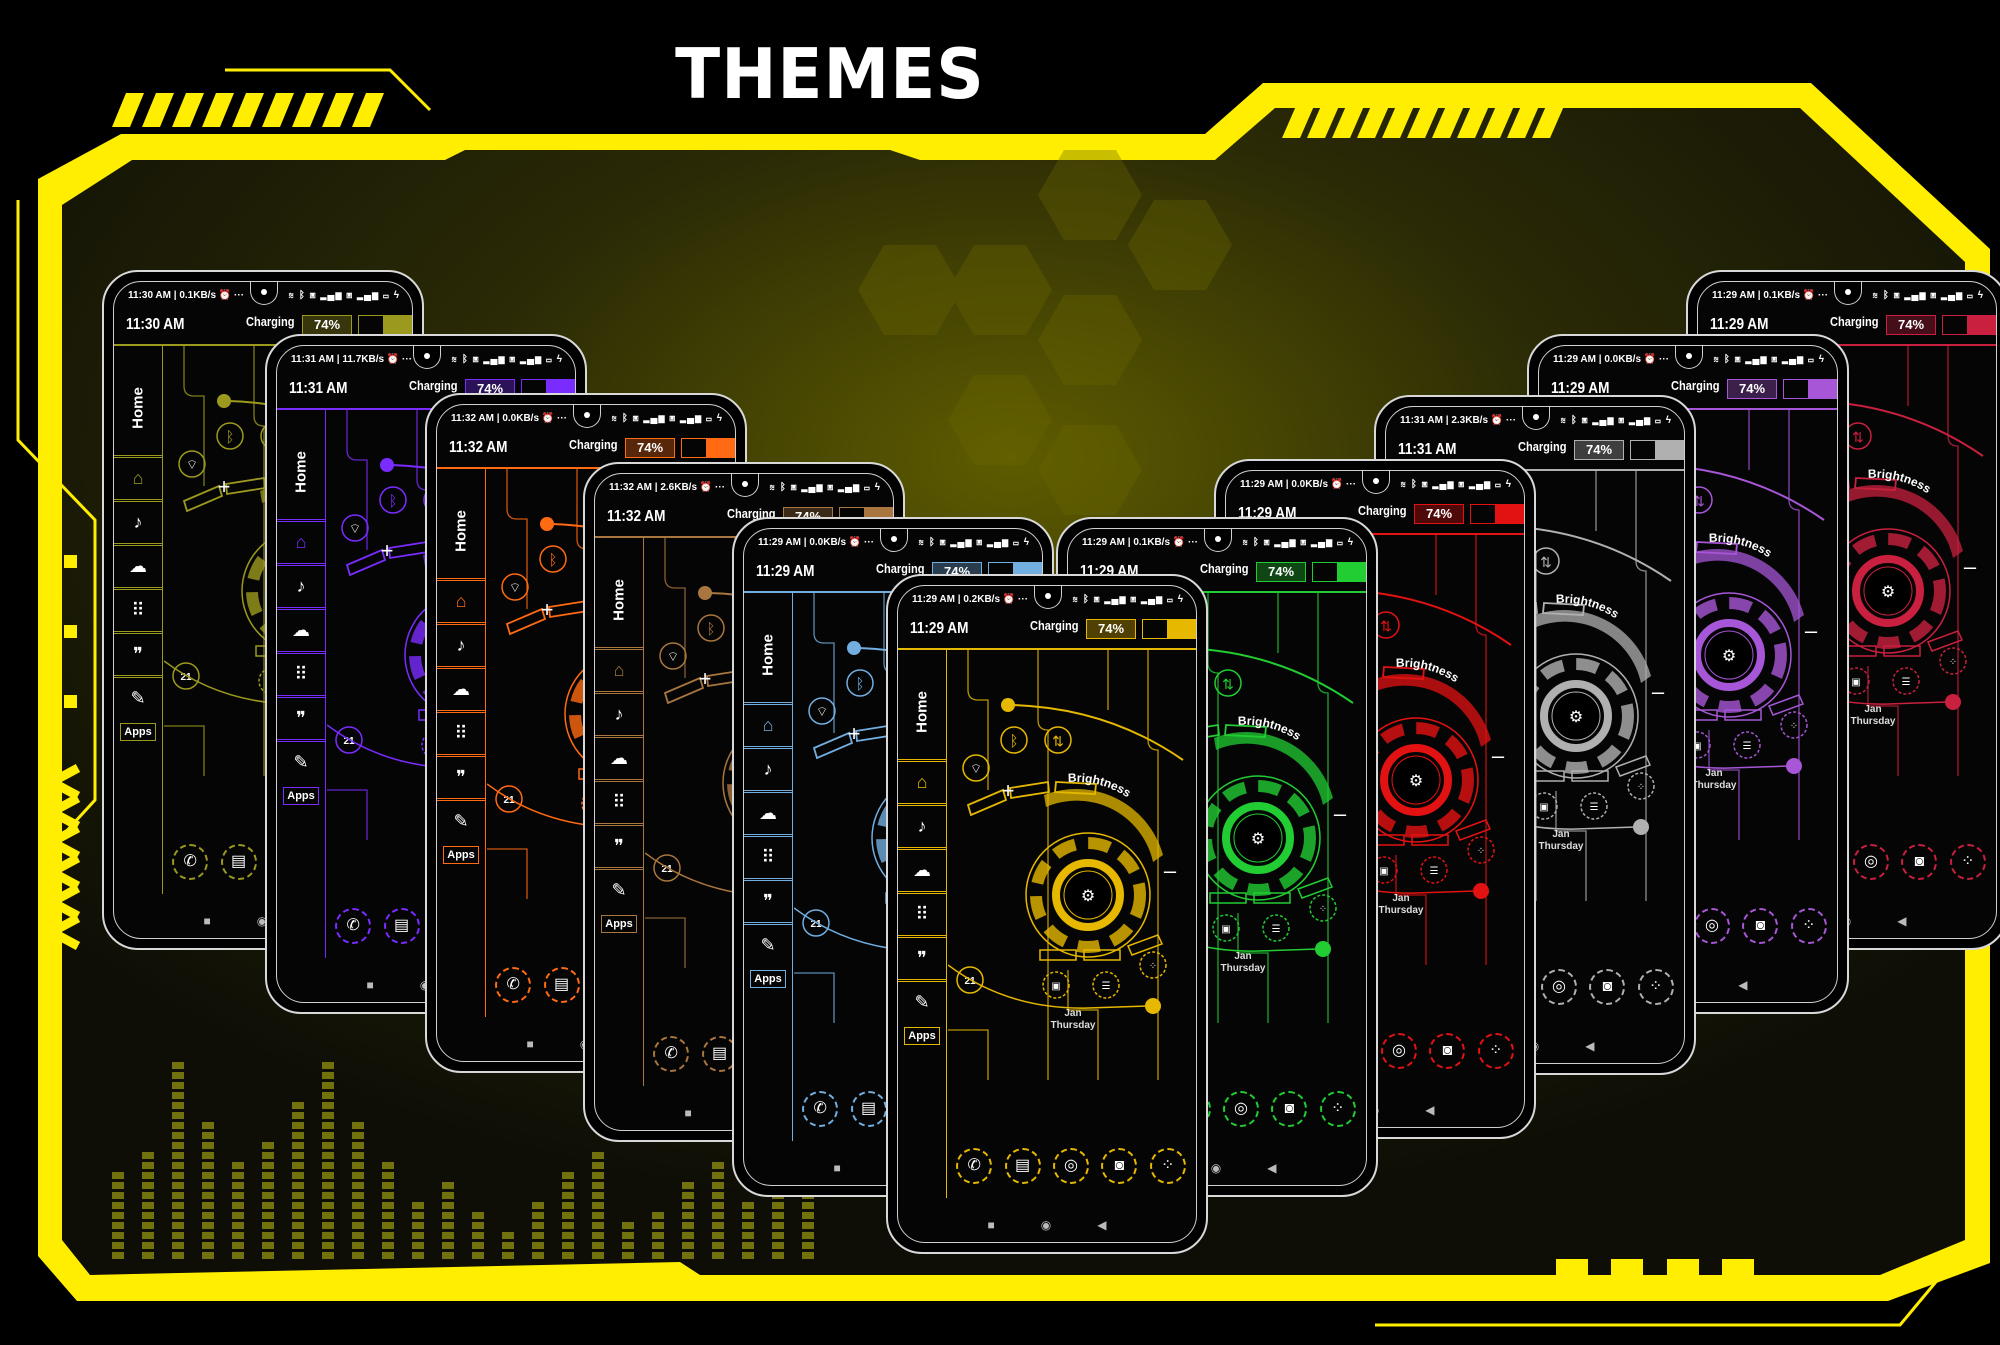 This screenshot has width=2000, height=1345. I want to click on app-folder-shortcut: ▣, so click(1056, 985).